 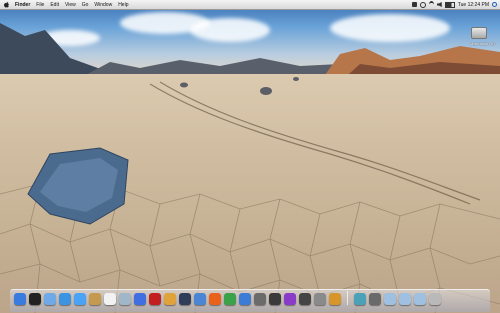 What do you see at coordinates (420, 299) in the screenshot?
I see `downloads-folder-icon` at bounding box center [420, 299].